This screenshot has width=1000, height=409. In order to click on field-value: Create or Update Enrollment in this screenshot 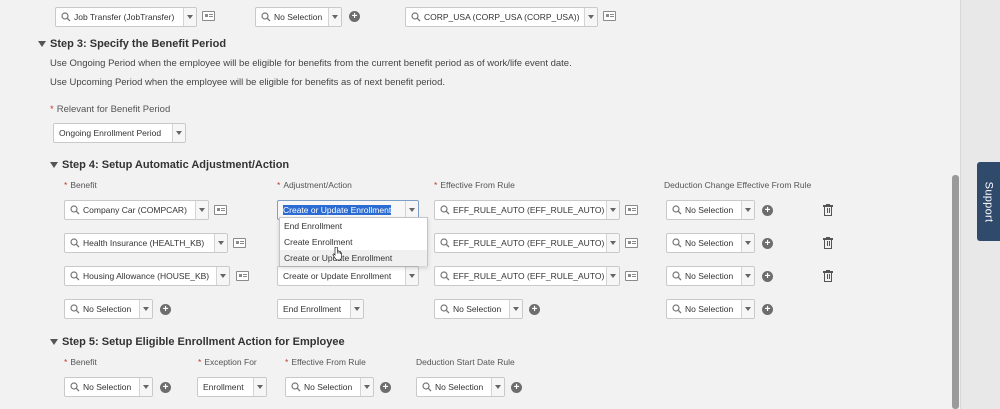, I will do `click(337, 210)`.